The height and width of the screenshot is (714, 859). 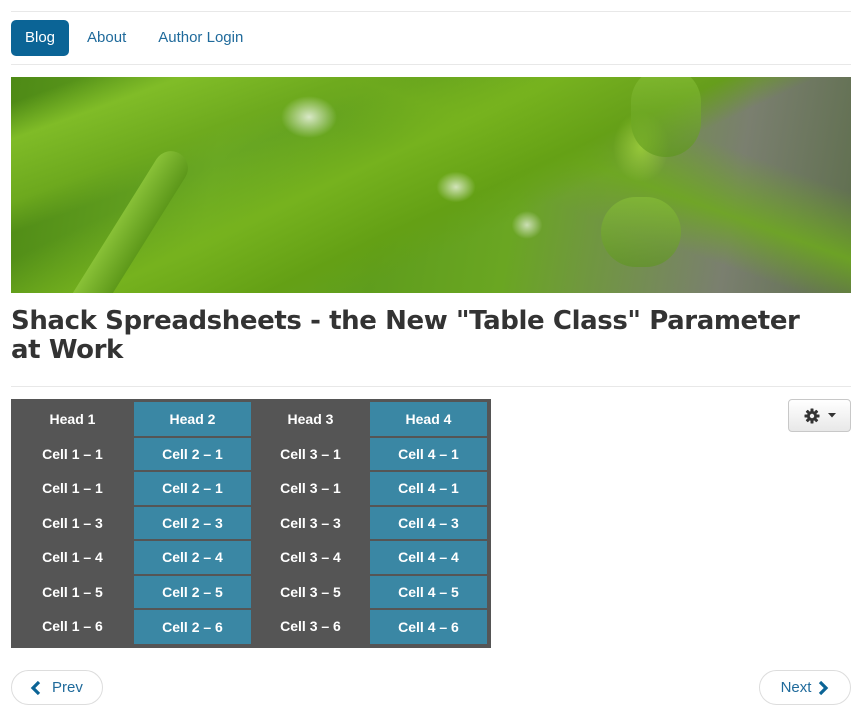 What do you see at coordinates (72, 522) in the screenshot?
I see `table-cell: Cell 1 – 3` at bounding box center [72, 522].